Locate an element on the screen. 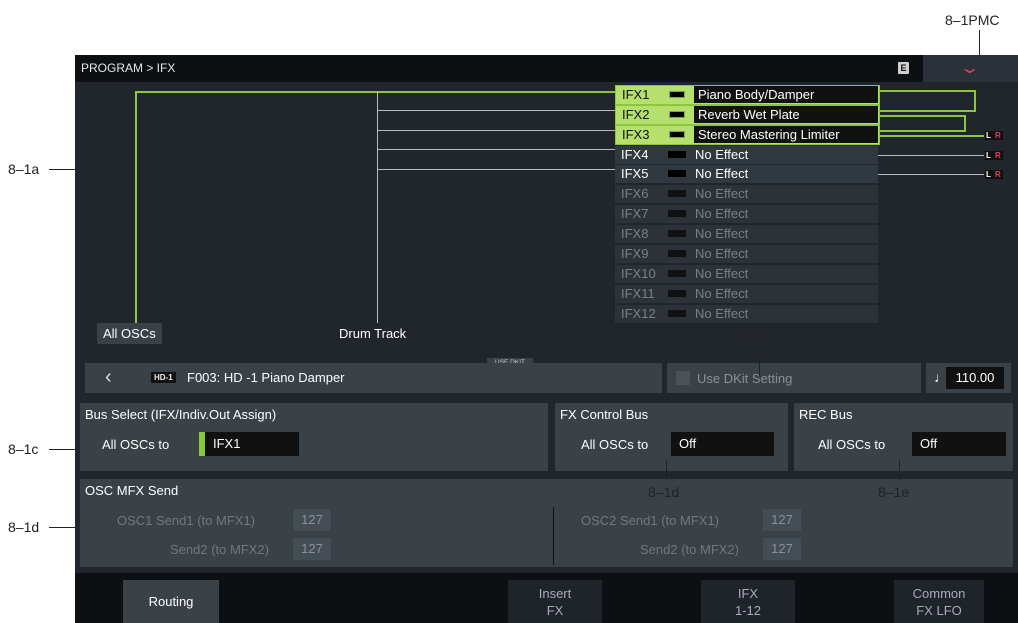  tab-routing: Routing is located at coordinates (171, 601).